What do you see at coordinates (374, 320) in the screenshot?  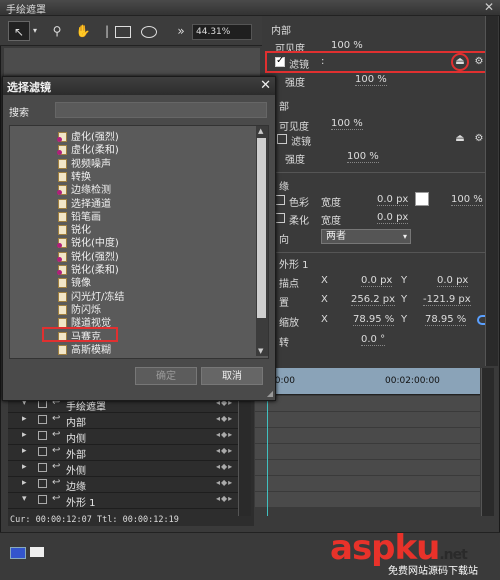 I see `scale-x-value: 78.95 %` at bounding box center [374, 320].